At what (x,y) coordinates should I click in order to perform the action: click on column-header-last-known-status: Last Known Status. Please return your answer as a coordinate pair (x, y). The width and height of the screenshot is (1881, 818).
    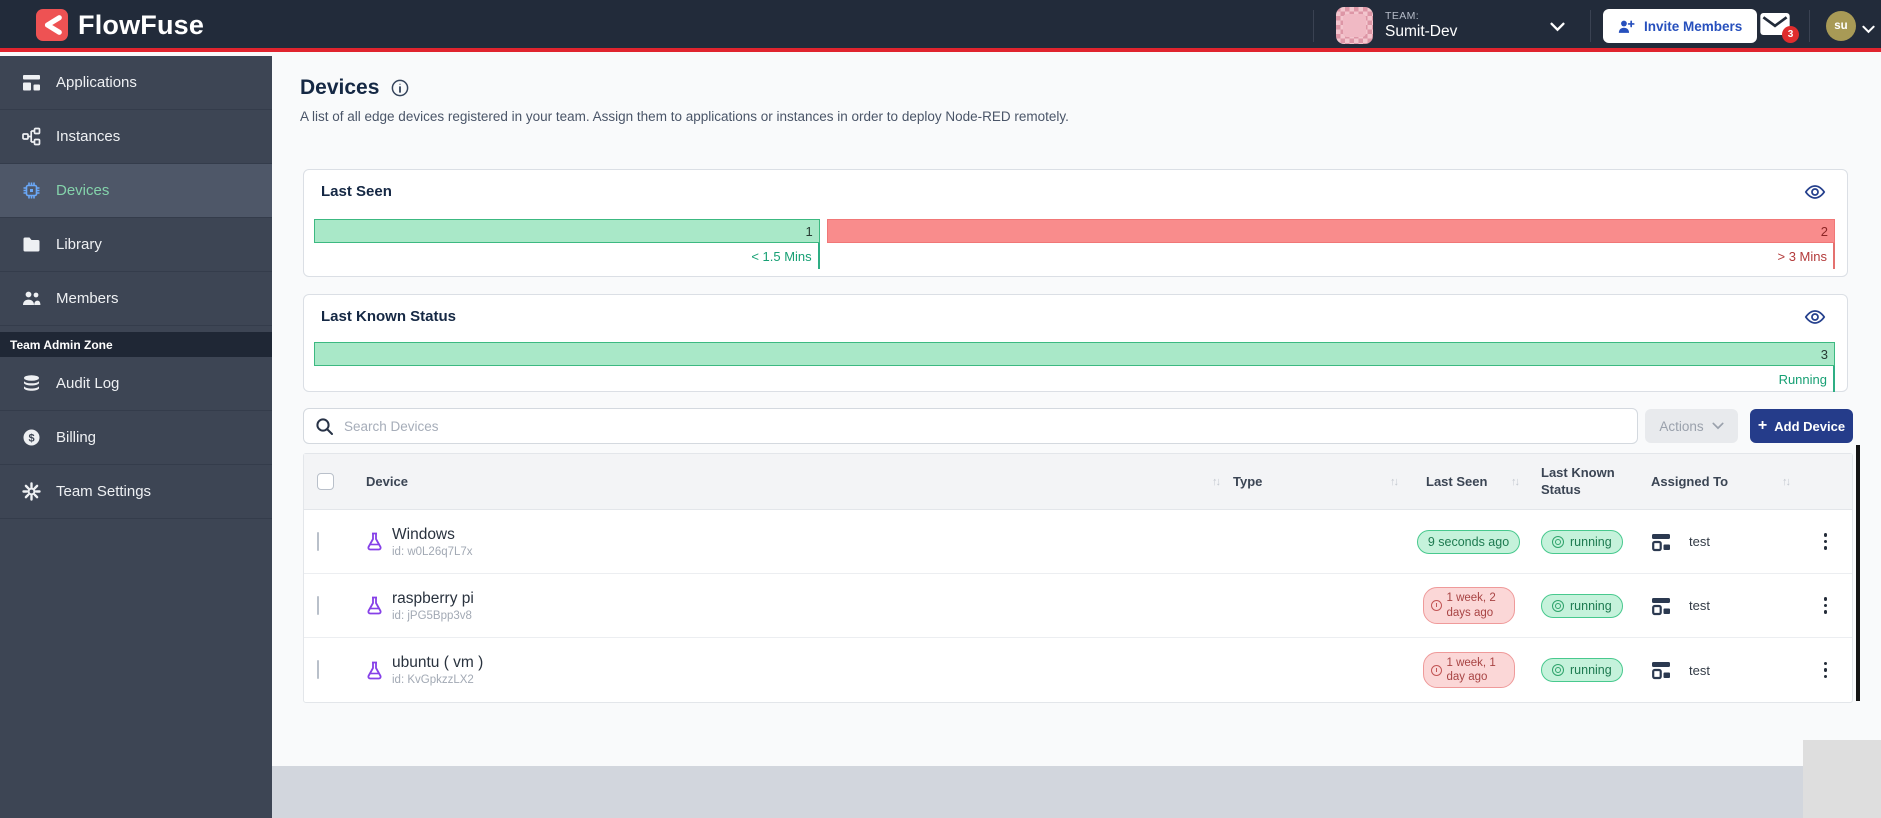
    Looking at the image, I should click on (1581, 482).